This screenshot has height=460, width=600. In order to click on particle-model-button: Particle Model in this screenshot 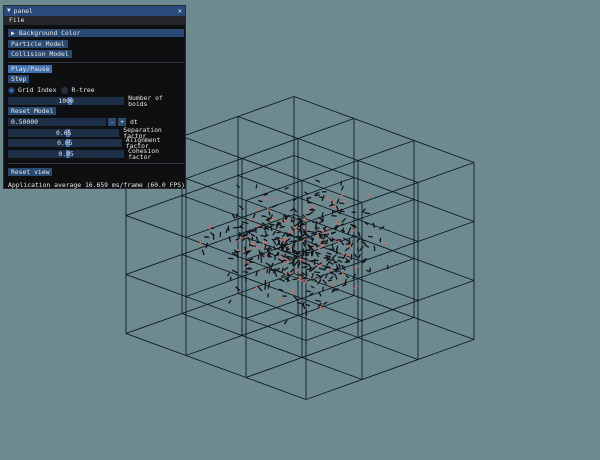, I will do `click(38, 44)`.